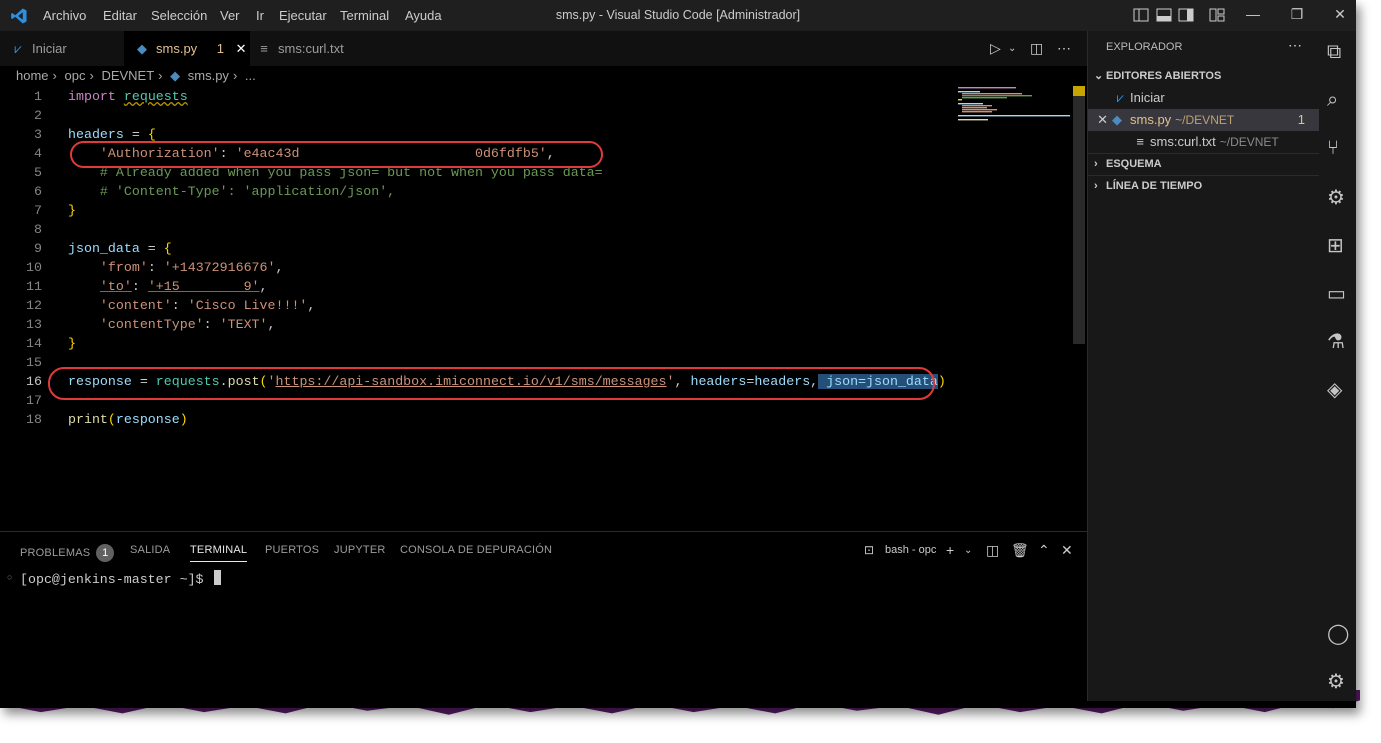 The height and width of the screenshot is (743, 1381). I want to click on code-token: requests, so click(155, 96).